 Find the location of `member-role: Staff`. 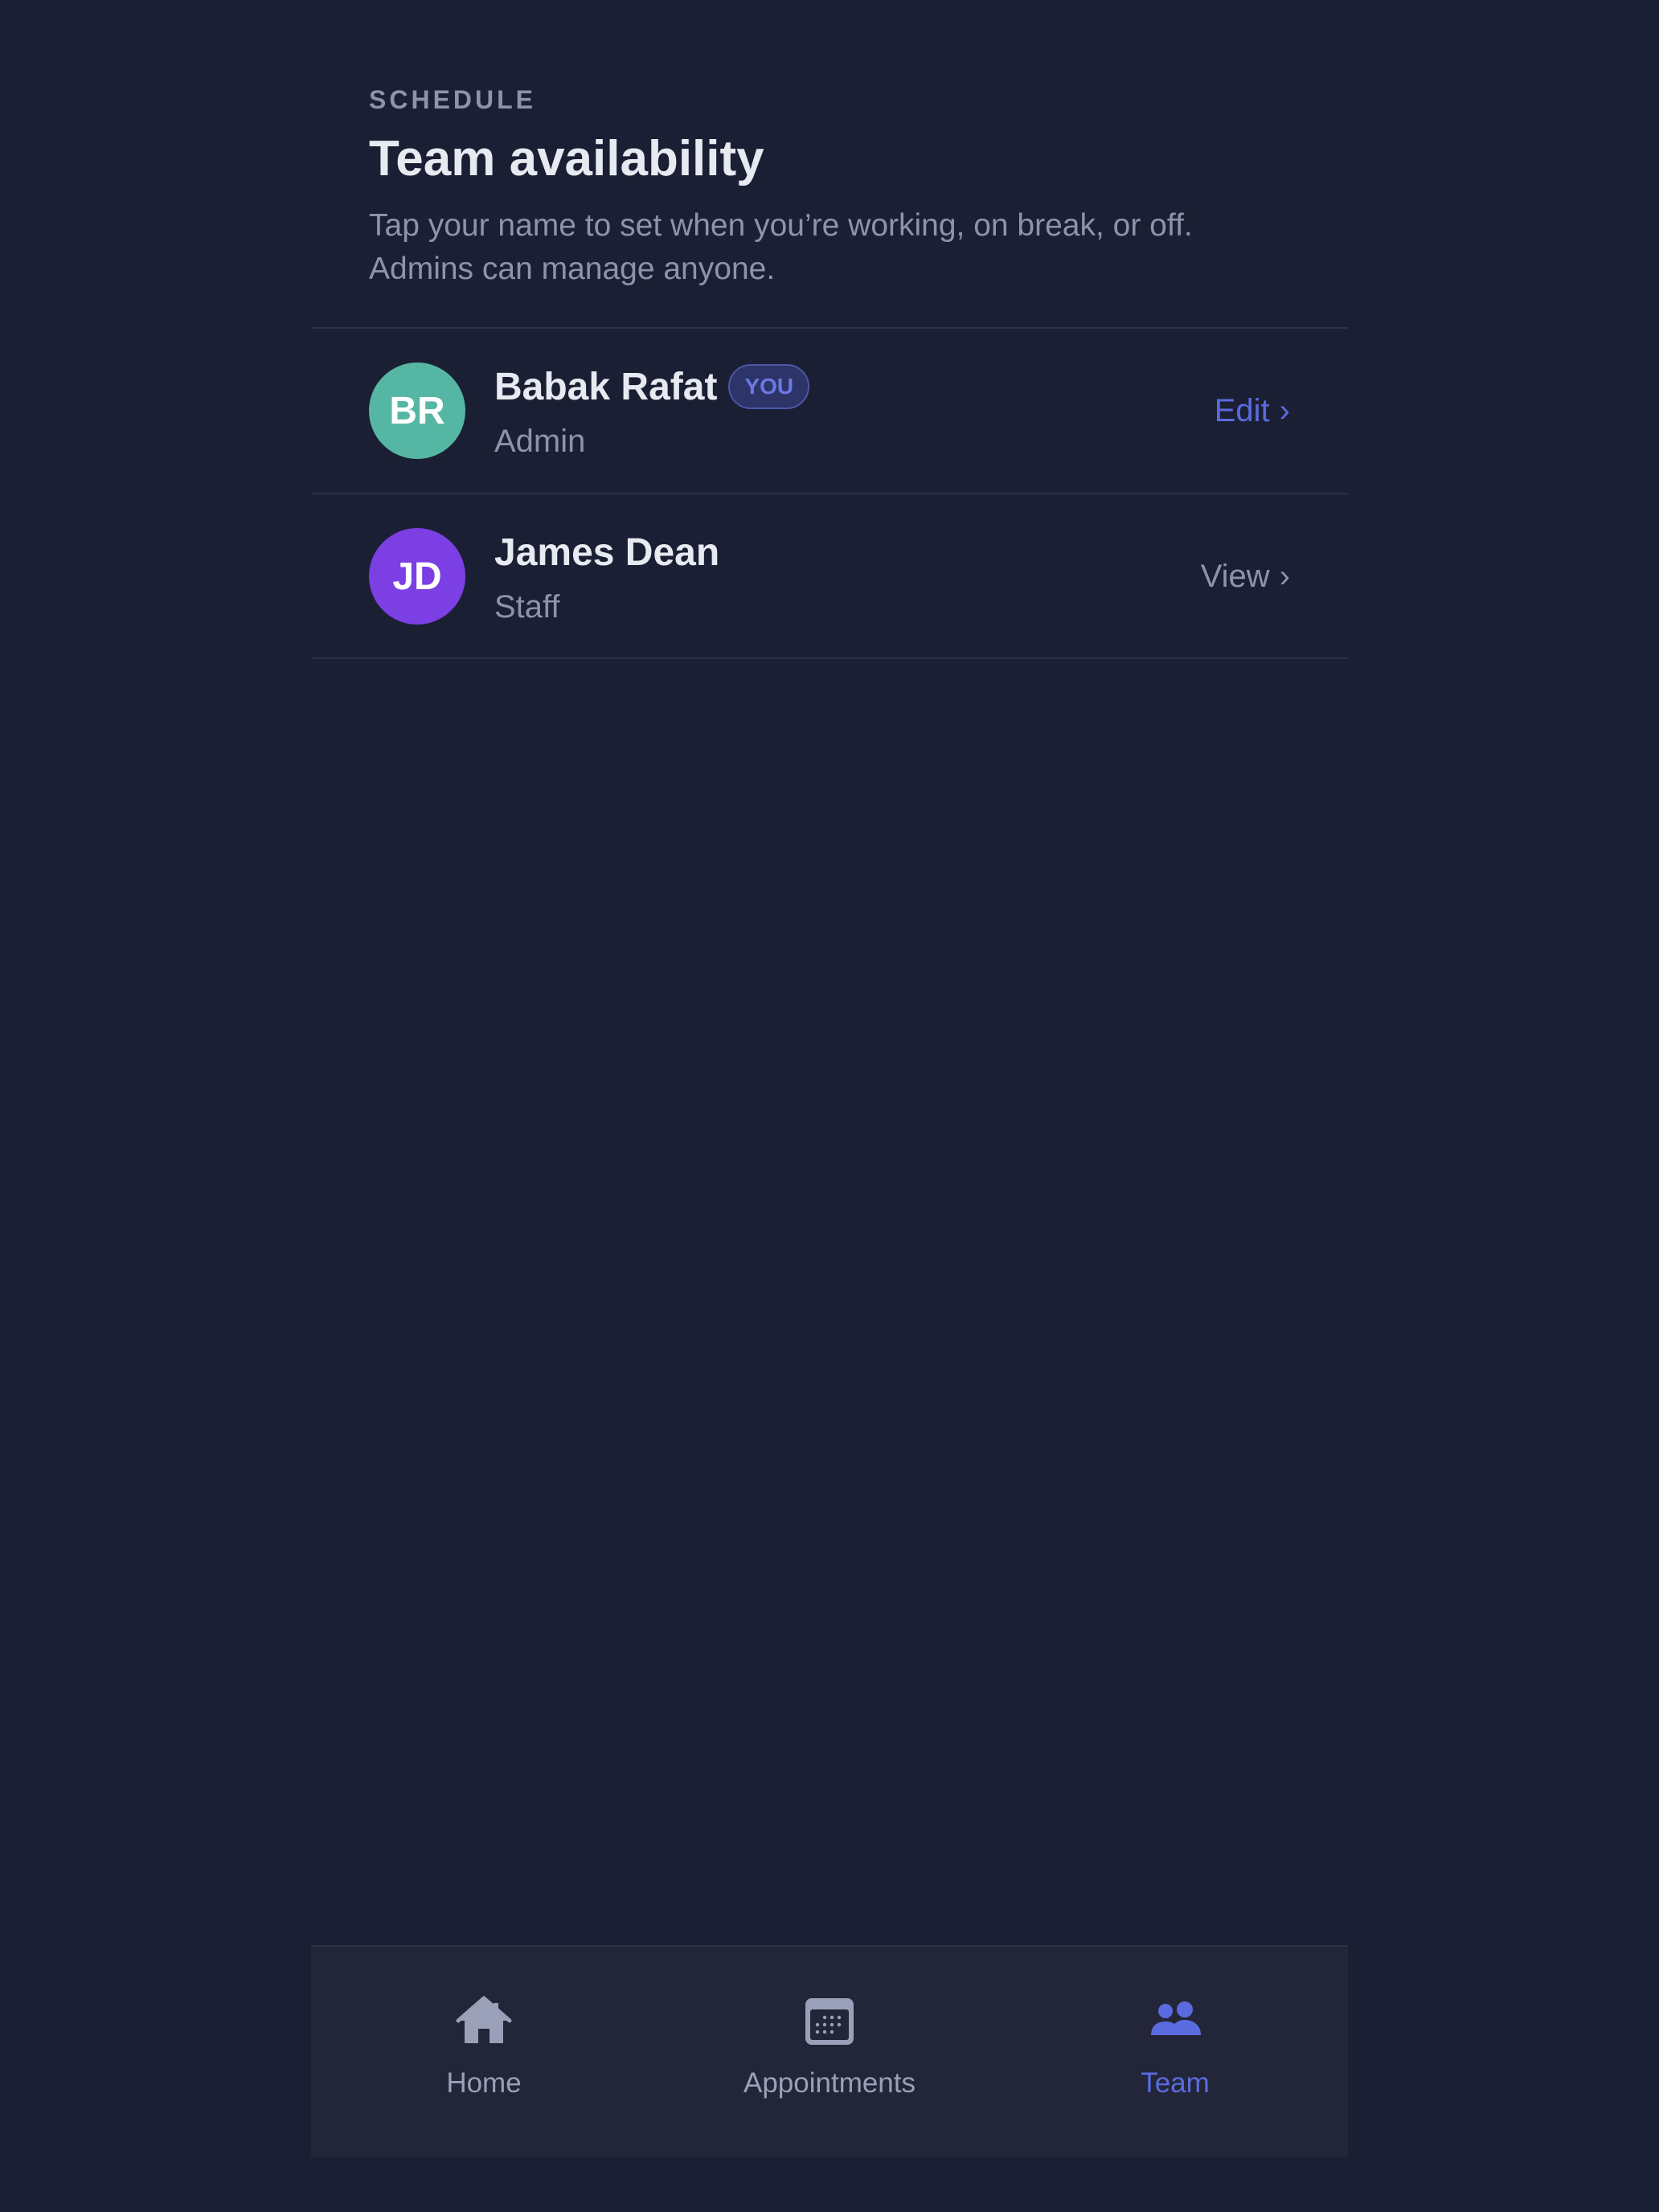

member-role: Staff is located at coordinates (527, 607).